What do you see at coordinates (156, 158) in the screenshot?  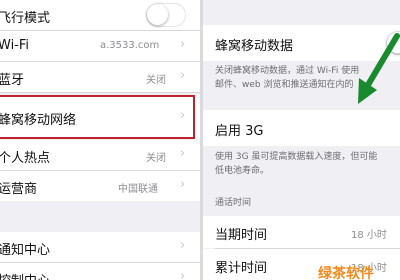 I see `hotspot-value: 关闭` at bounding box center [156, 158].